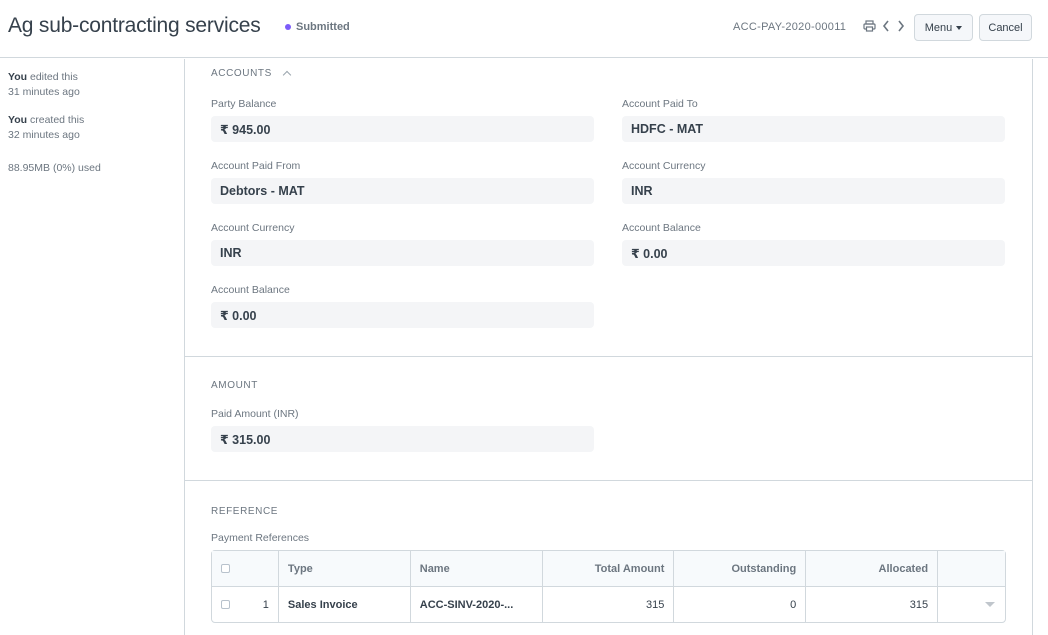 The width and height of the screenshot is (1048, 635). I want to click on column-total-amount: Total Amount, so click(609, 568).